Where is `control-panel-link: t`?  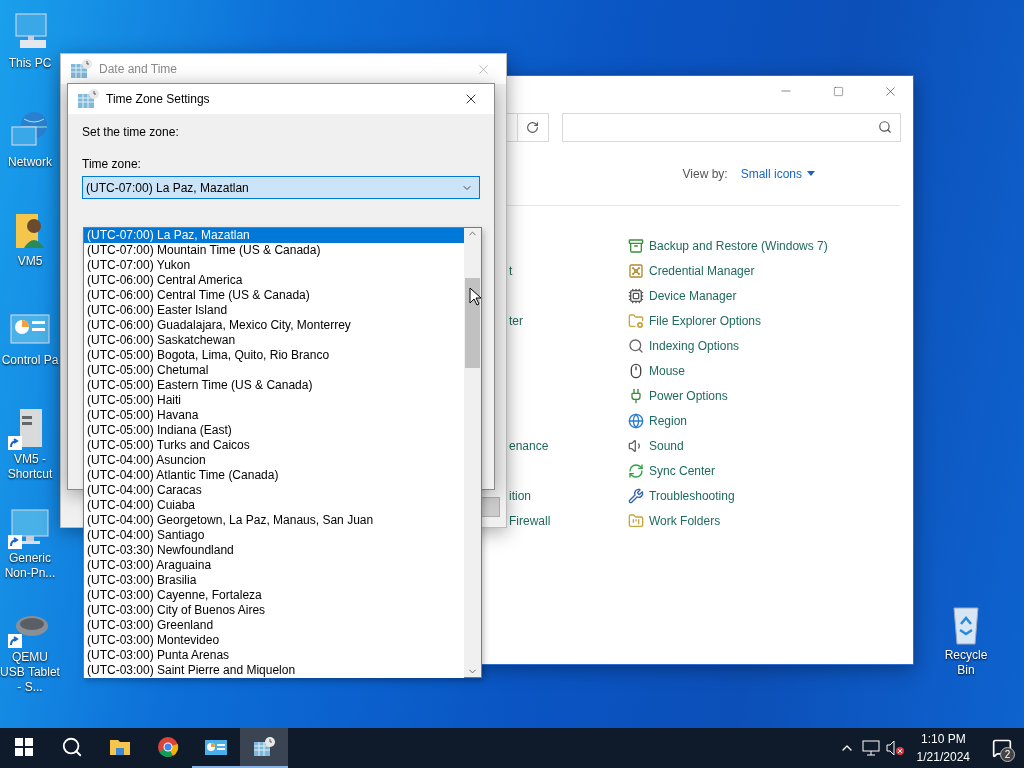 control-panel-link: t is located at coordinates (511, 270).